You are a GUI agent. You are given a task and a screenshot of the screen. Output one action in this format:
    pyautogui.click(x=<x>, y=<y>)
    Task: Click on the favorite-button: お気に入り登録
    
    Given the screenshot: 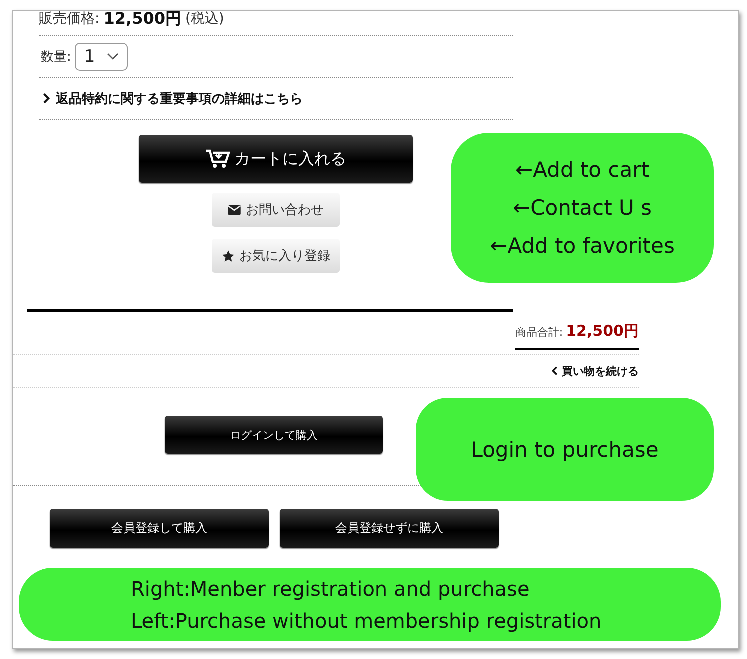 What is the action you would take?
    pyautogui.click(x=276, y=256)
    